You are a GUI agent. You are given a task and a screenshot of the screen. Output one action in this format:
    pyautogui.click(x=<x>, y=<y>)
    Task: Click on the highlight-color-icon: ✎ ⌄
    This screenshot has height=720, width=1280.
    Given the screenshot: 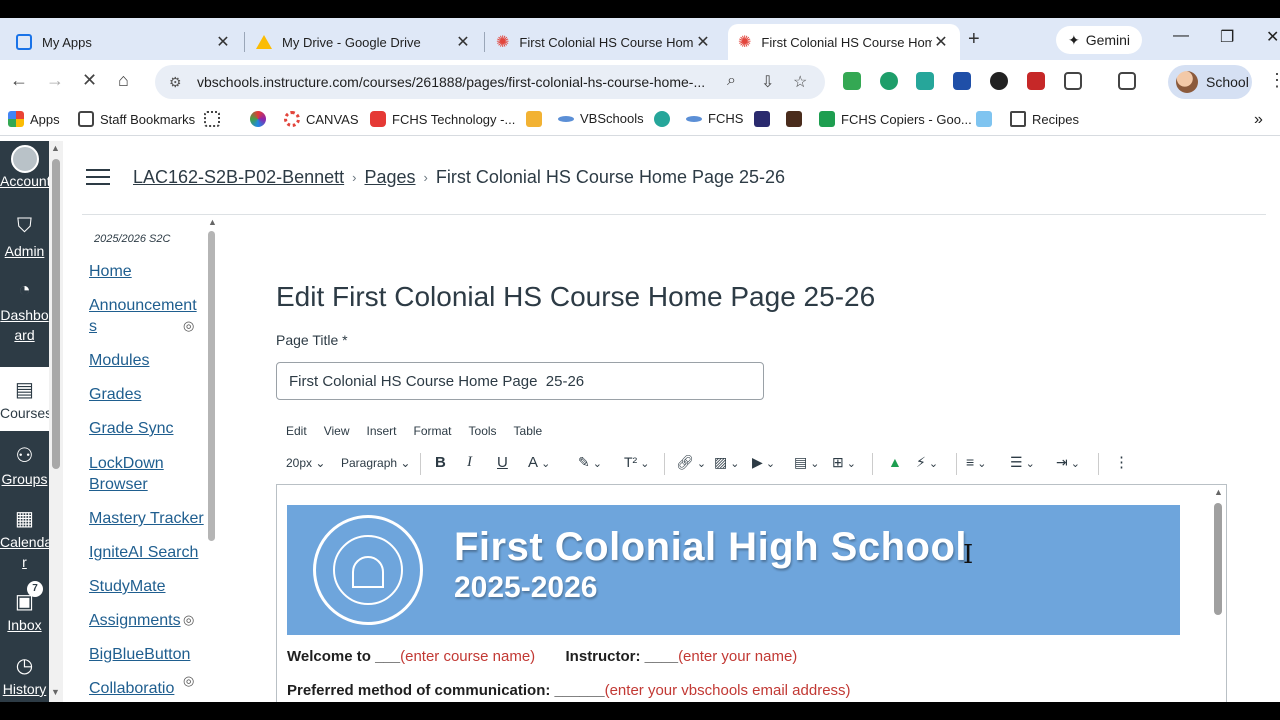 What is the action you would take?
    pyautogui.click(x=590, y=462)
    